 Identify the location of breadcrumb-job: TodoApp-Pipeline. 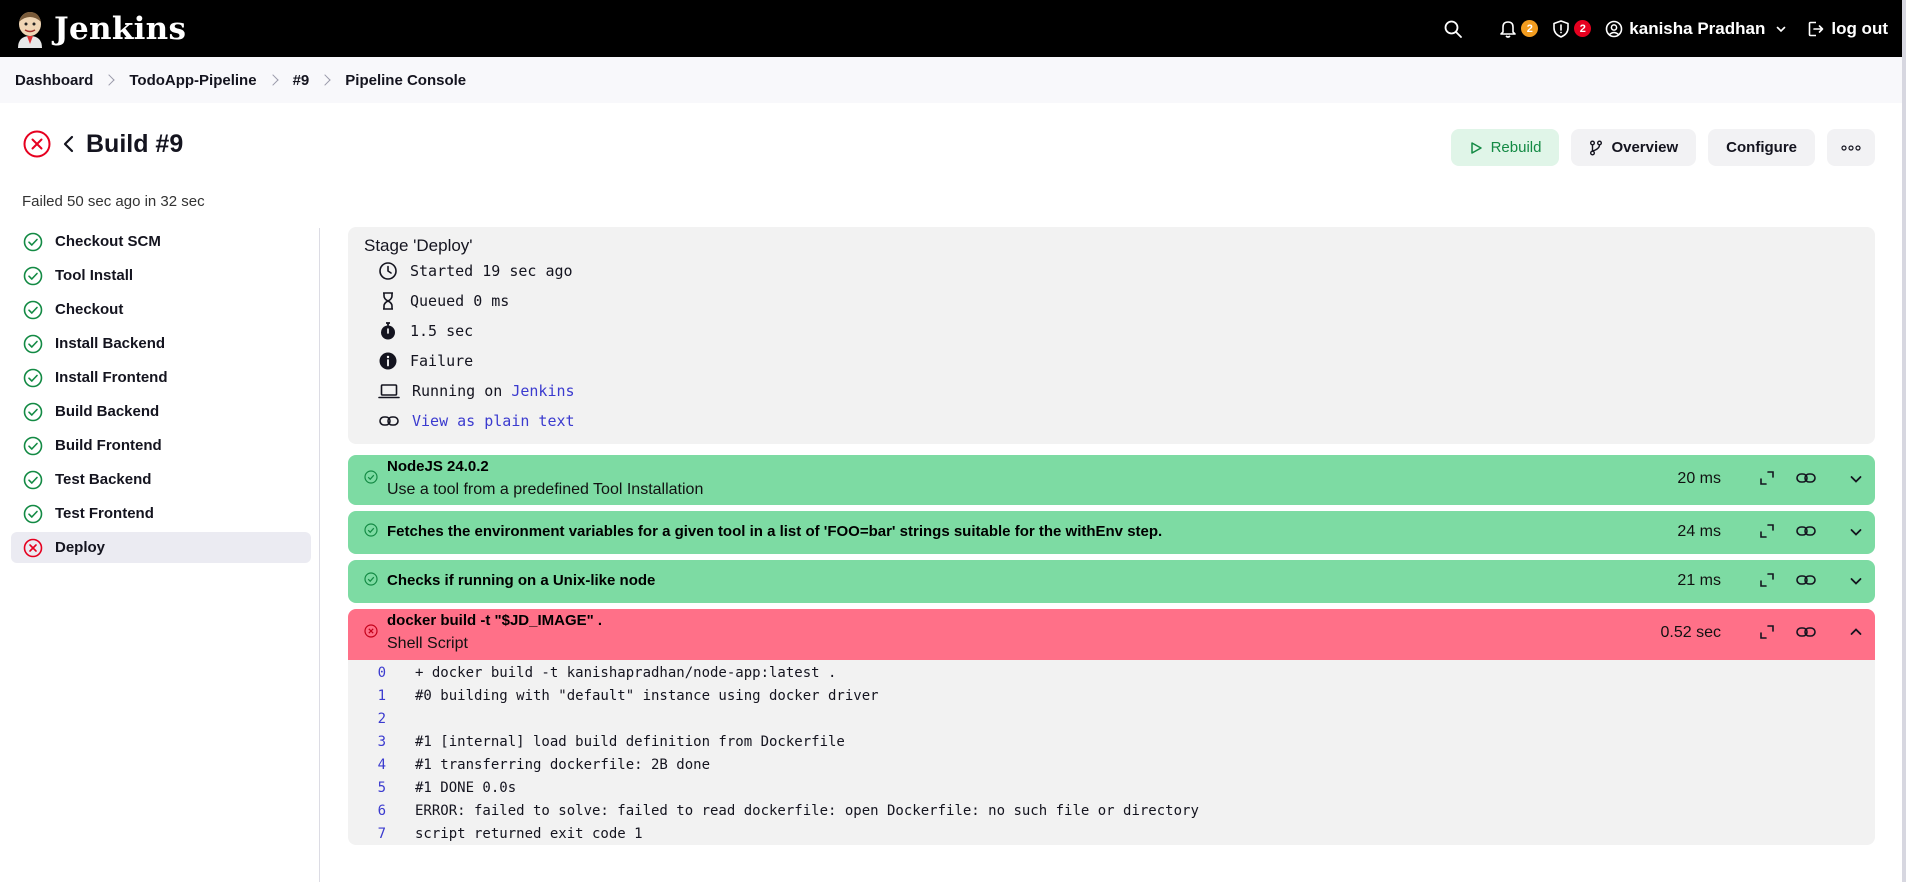
(192, 80).